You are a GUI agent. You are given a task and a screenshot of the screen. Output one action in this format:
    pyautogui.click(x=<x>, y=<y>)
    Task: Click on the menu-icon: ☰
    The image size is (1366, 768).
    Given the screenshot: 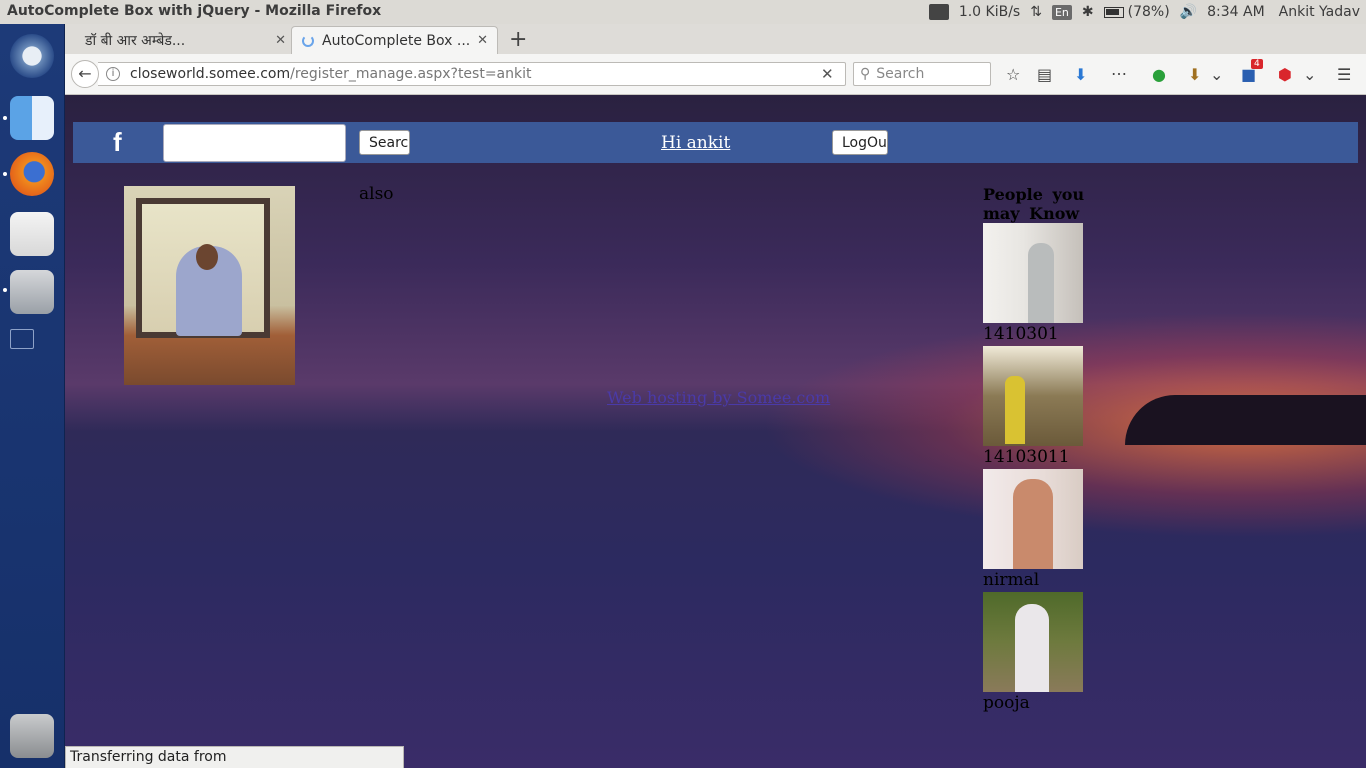 What is the action you would take?
    pyautogui.click(x=1344, y=74)
    